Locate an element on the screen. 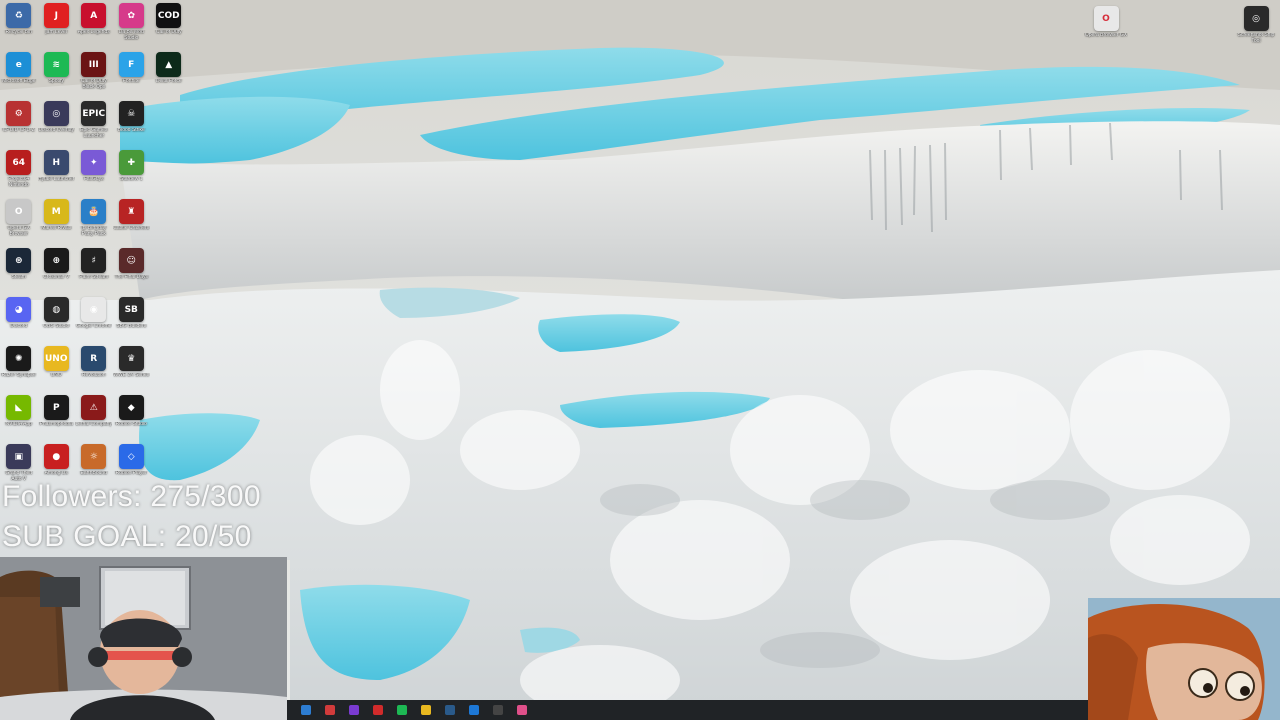  subnautica-icon: SB is located at coordinates (131, 309).